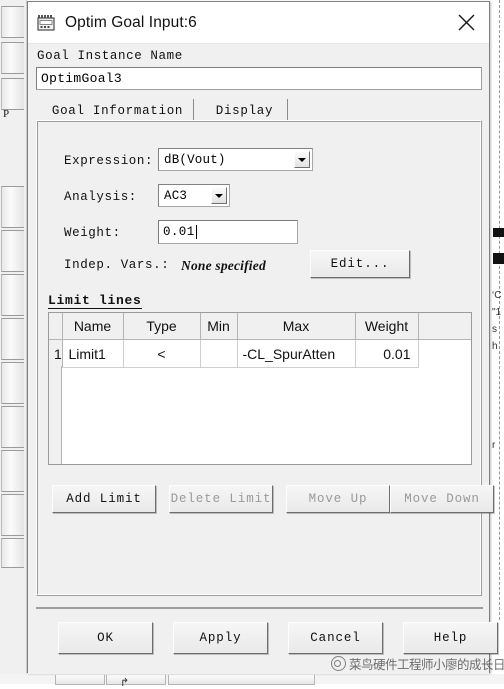 This screenshot has width=504, height=689. Describe the element at coordinates (296, 353) in the screenshot. I see `cell-max: -CL_SpurAtten` at that location.